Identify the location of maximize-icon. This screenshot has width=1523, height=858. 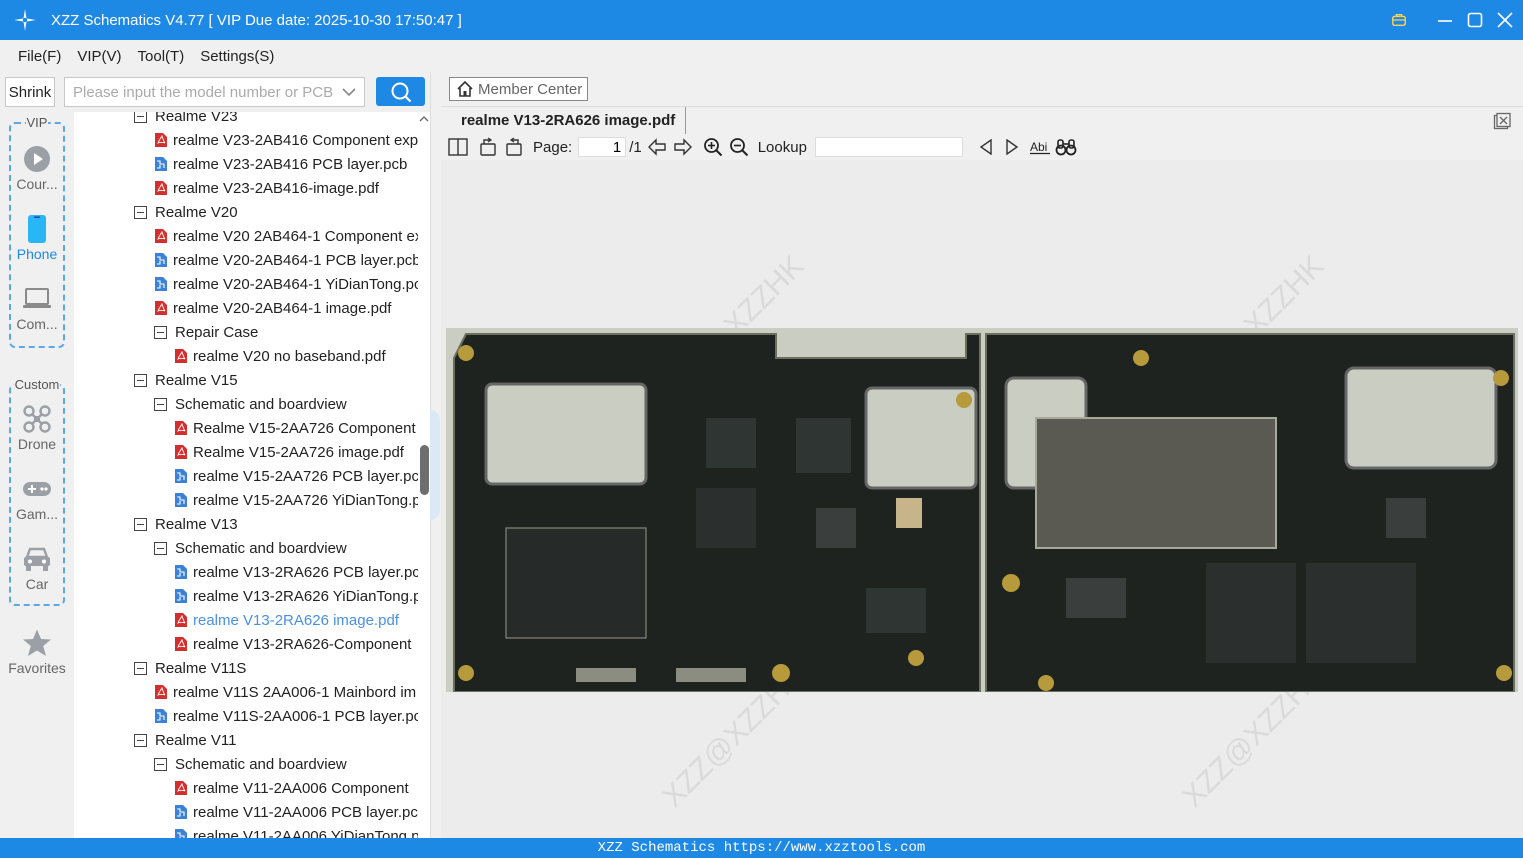
(1475, 20).